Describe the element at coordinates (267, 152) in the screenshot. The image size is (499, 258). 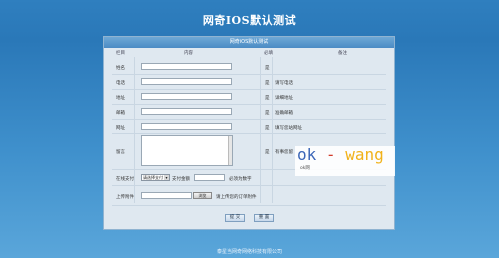
I see `message-required: 是` at that location.